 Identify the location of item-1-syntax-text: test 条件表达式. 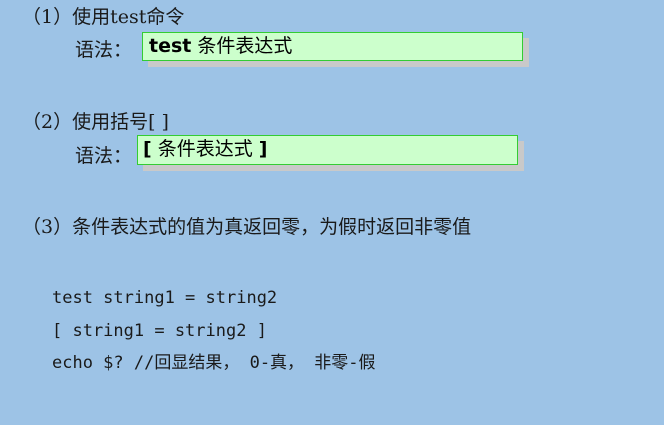
(220, 46).